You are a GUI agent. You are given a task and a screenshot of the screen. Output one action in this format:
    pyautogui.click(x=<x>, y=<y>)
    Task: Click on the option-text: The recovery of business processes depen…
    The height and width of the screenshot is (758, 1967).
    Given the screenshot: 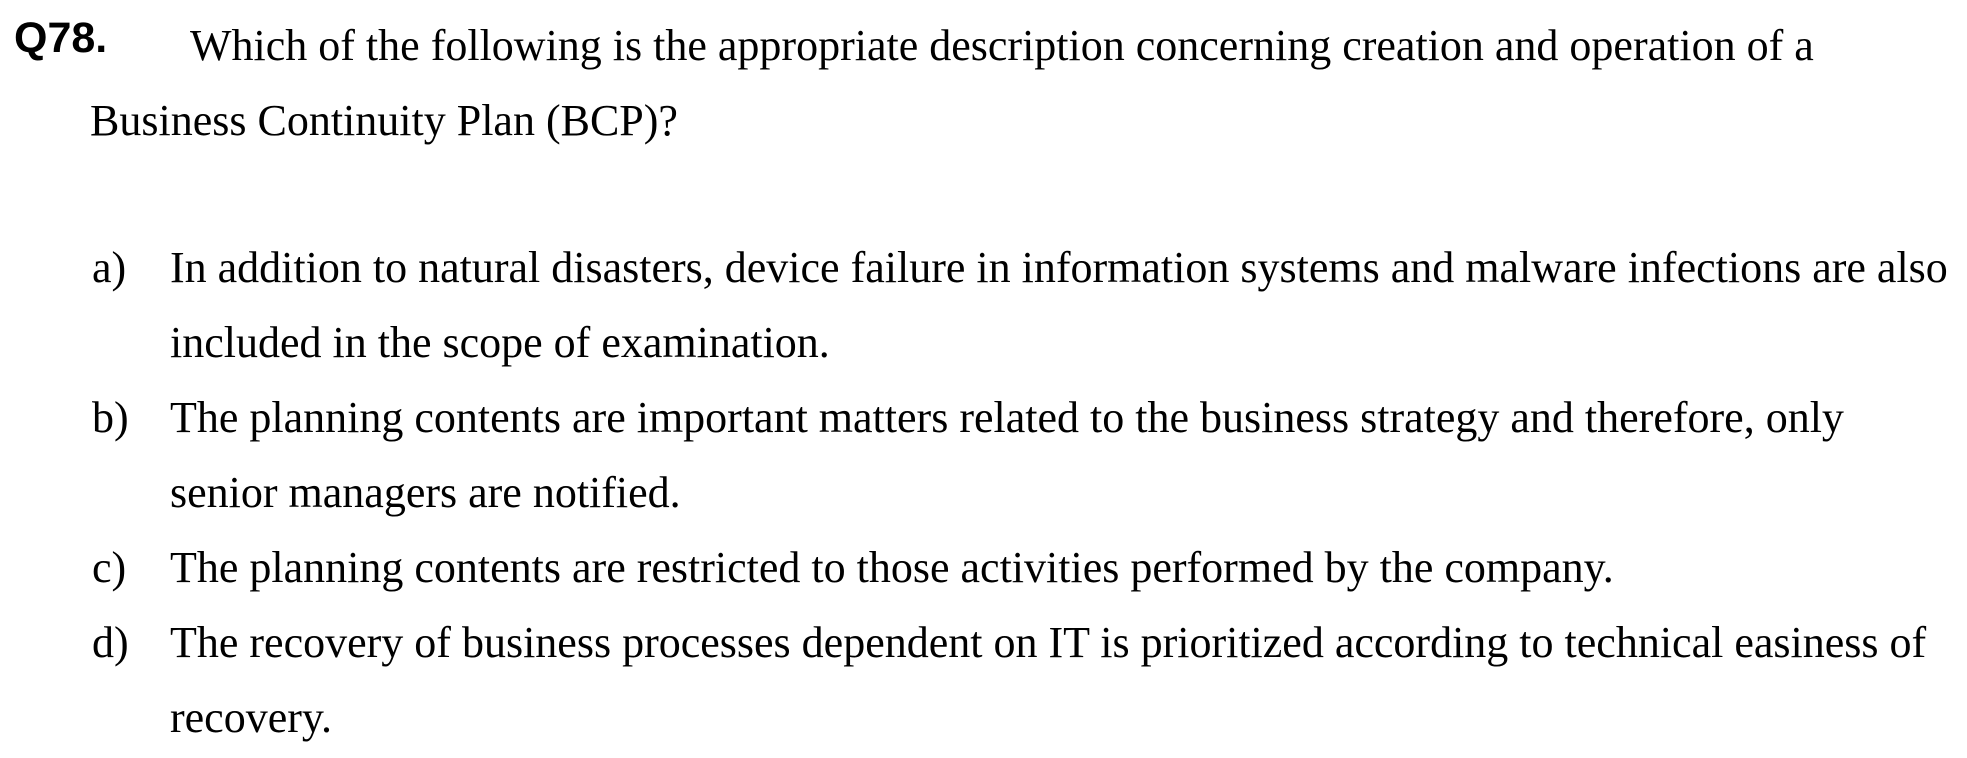 What is the action you would take?
    pyautogui.click(x=1048, y=680)
    